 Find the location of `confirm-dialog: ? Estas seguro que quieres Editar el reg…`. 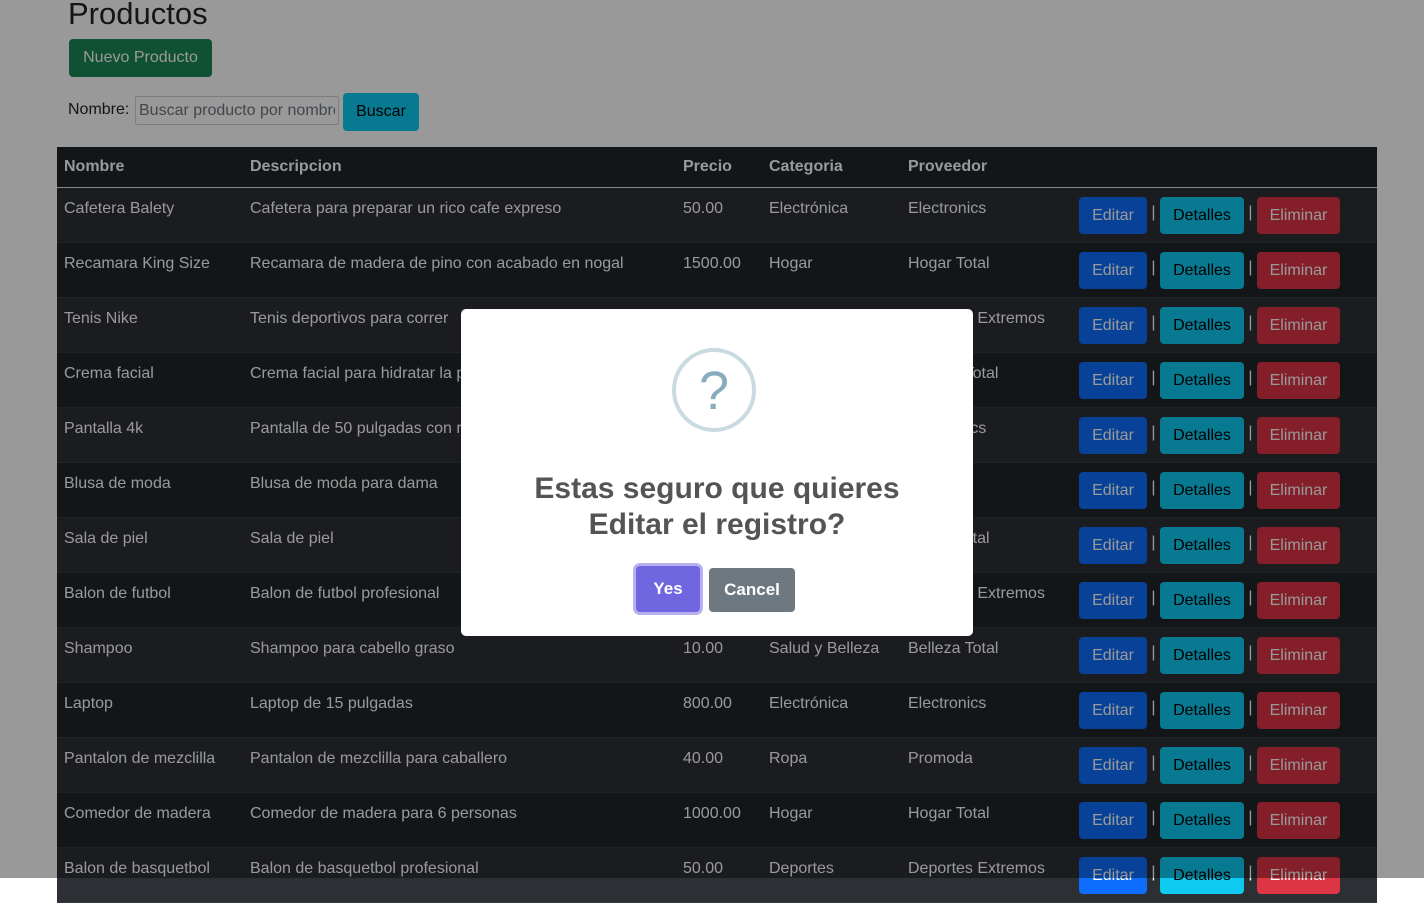

confirm-dialog: ? Estas seguro que quieres Editar el reg… is located at coordinates (717, 472).